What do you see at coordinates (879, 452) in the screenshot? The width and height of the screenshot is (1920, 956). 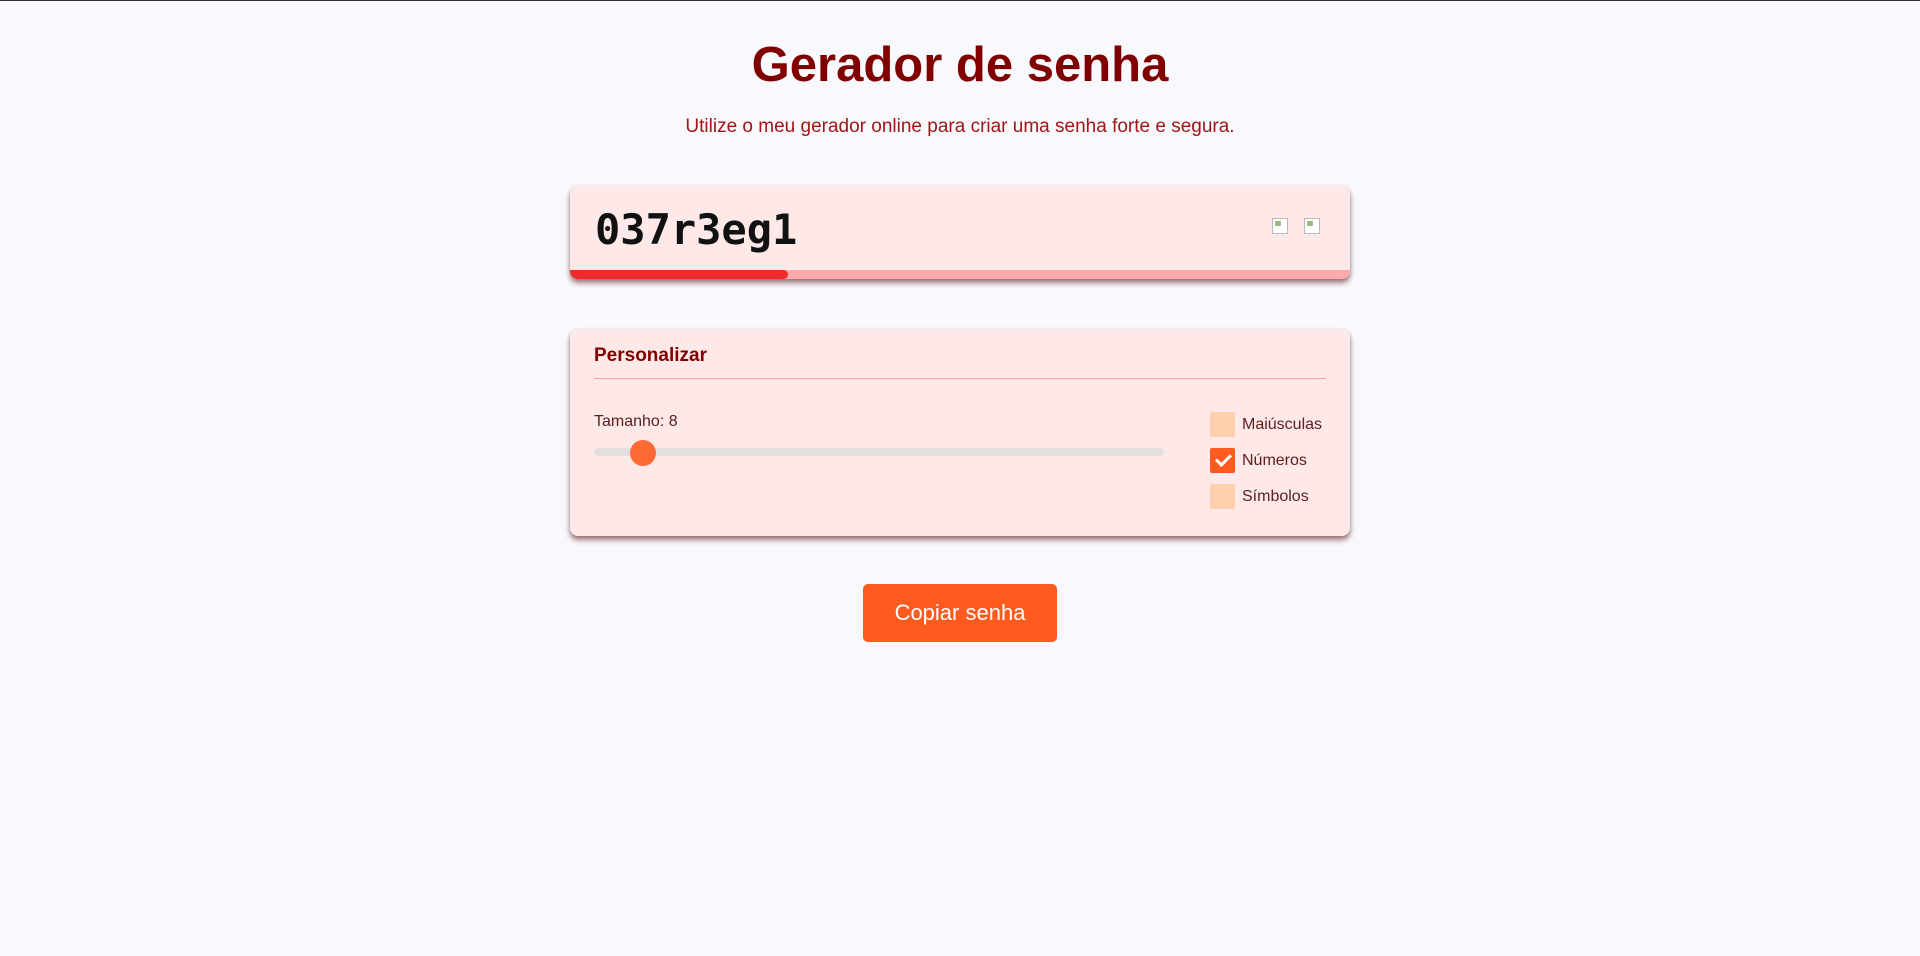 I see `length-slider` at bounding box center [879, 452].